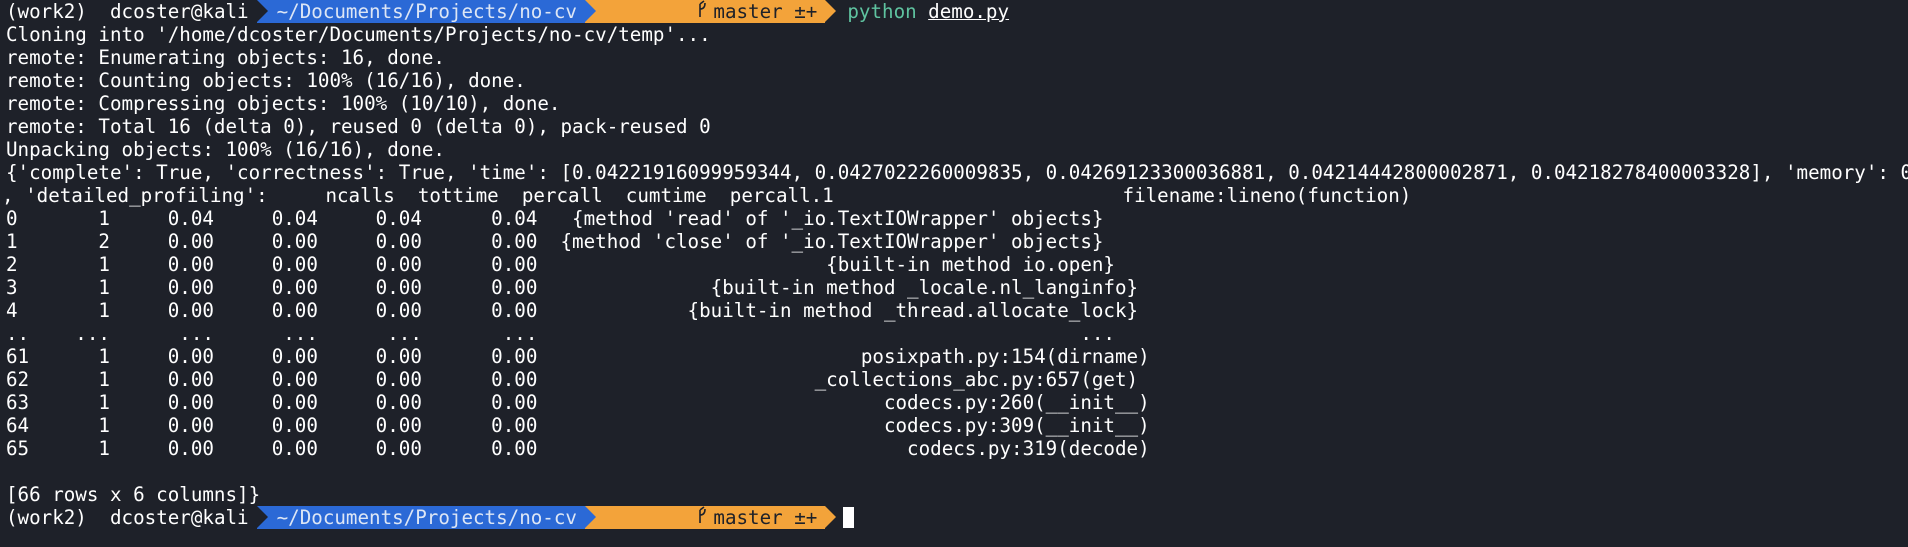 This screenshot has width=1908, height=547. What do you see at coordinates (133, 494) in the screenshot?
I see `output-line: [66 rows x 6 columns]}` at bounding box center [133, 494].